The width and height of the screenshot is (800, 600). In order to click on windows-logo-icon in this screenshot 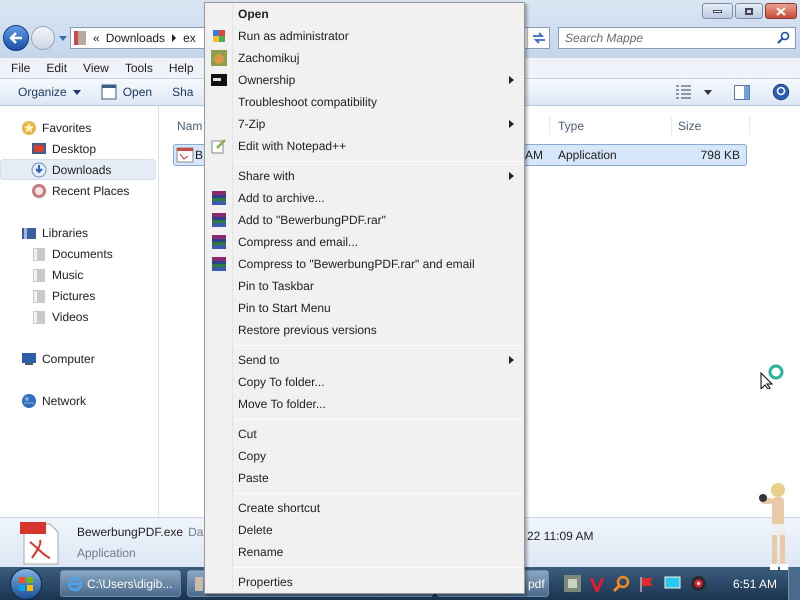, I will do `click(26, 584)`.